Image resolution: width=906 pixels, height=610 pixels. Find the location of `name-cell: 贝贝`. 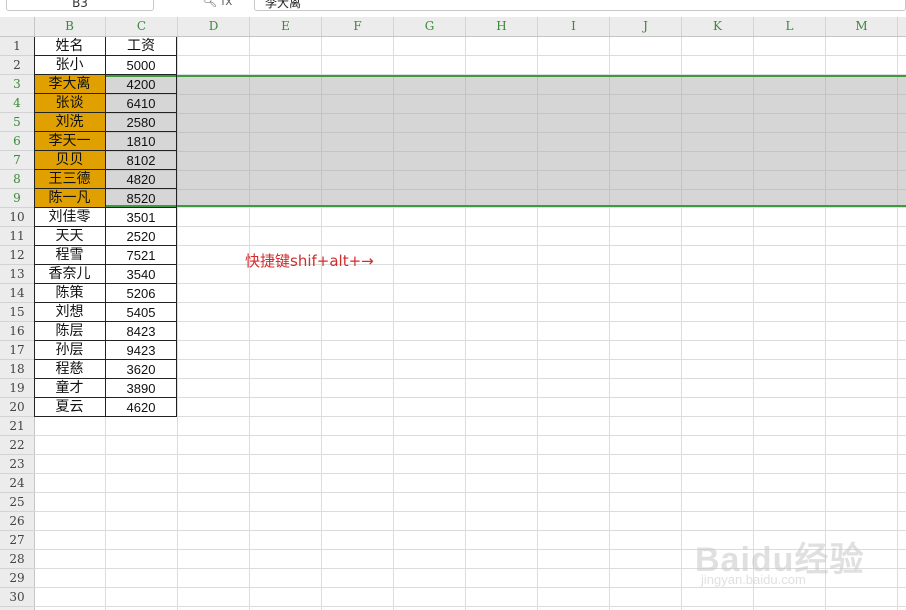

name-cell: 贝贝 is located at coordinates (70, 160).